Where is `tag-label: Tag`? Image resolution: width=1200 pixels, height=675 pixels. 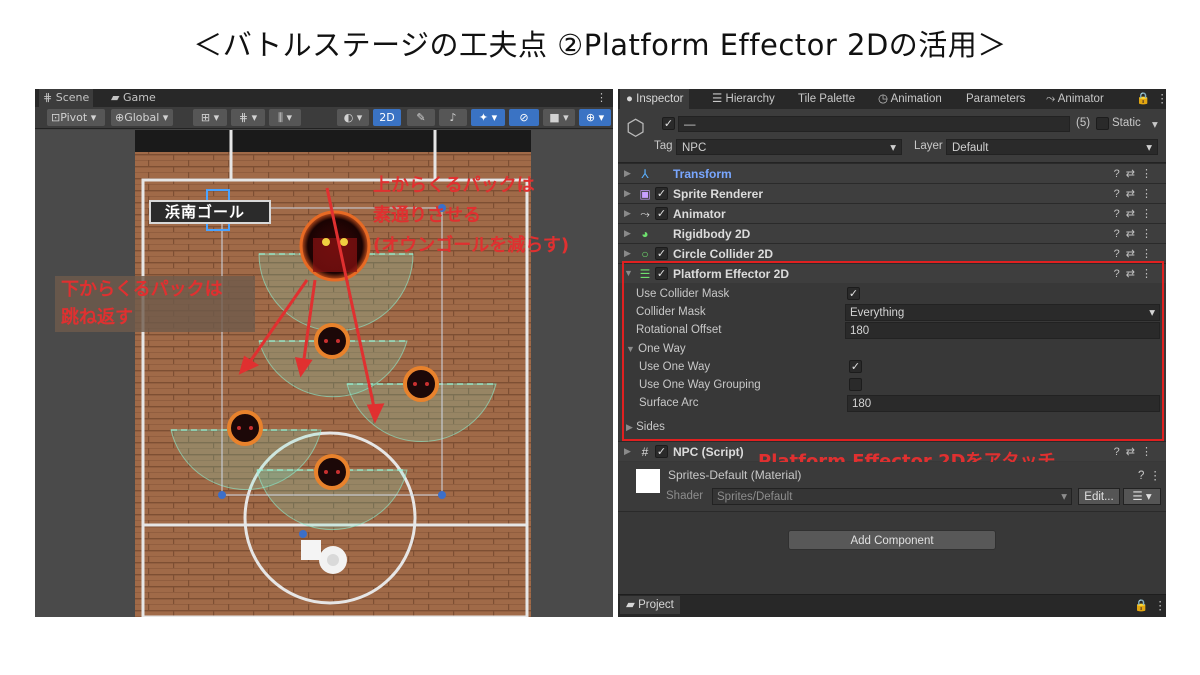
tag-label: Tag is located at coordinates (663, 146).